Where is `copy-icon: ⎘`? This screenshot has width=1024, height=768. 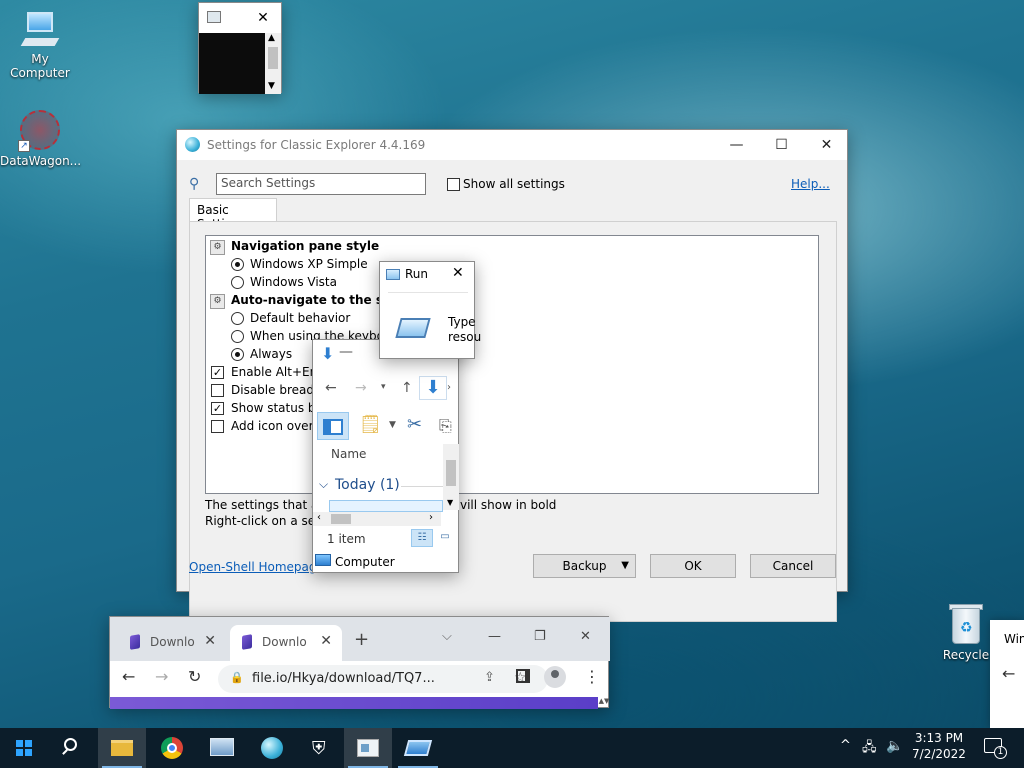 copy-icon: ⎘ is located at coordinates (445, 426).